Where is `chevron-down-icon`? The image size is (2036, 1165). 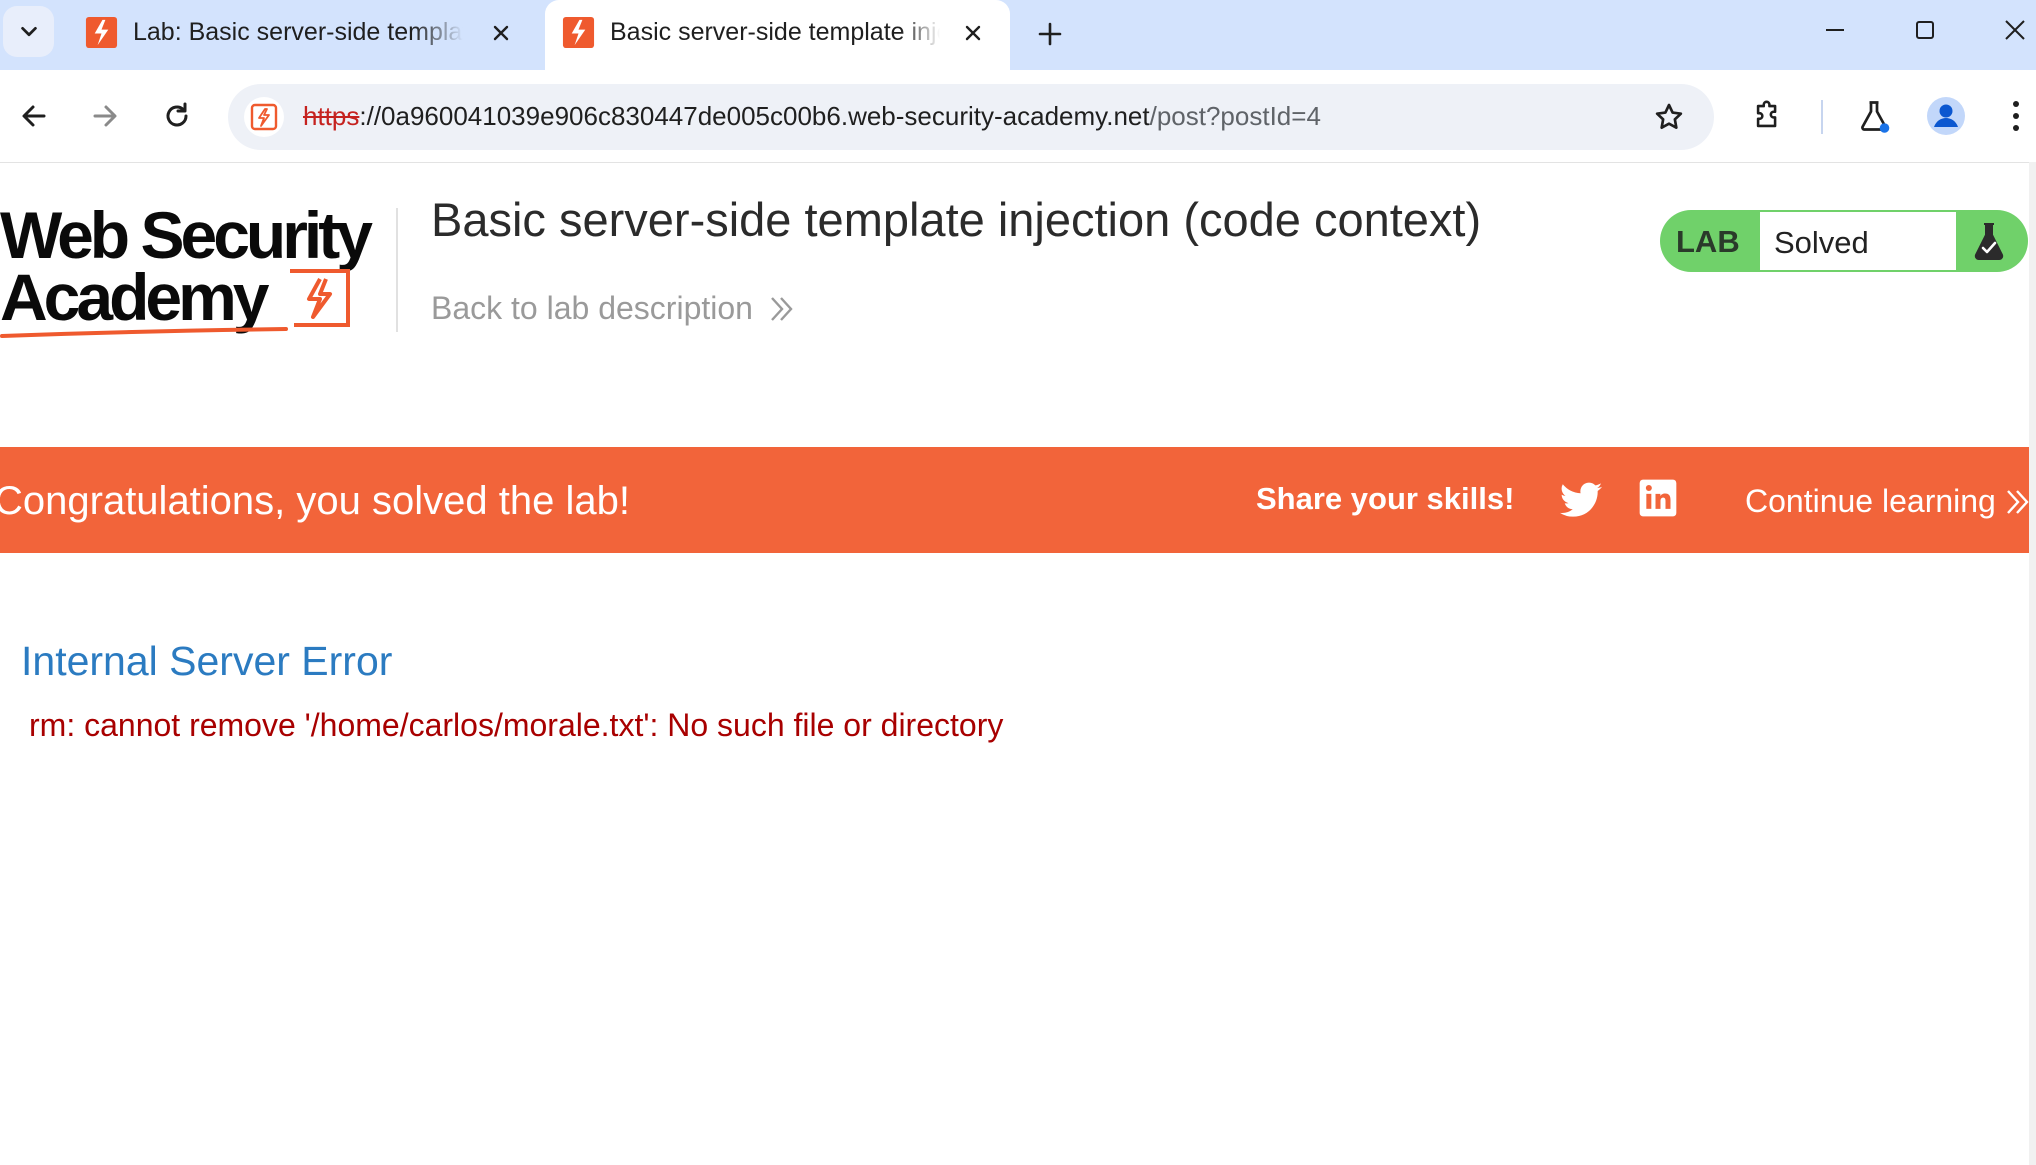
chevron-down-icon is located at coordinates (28, 31).